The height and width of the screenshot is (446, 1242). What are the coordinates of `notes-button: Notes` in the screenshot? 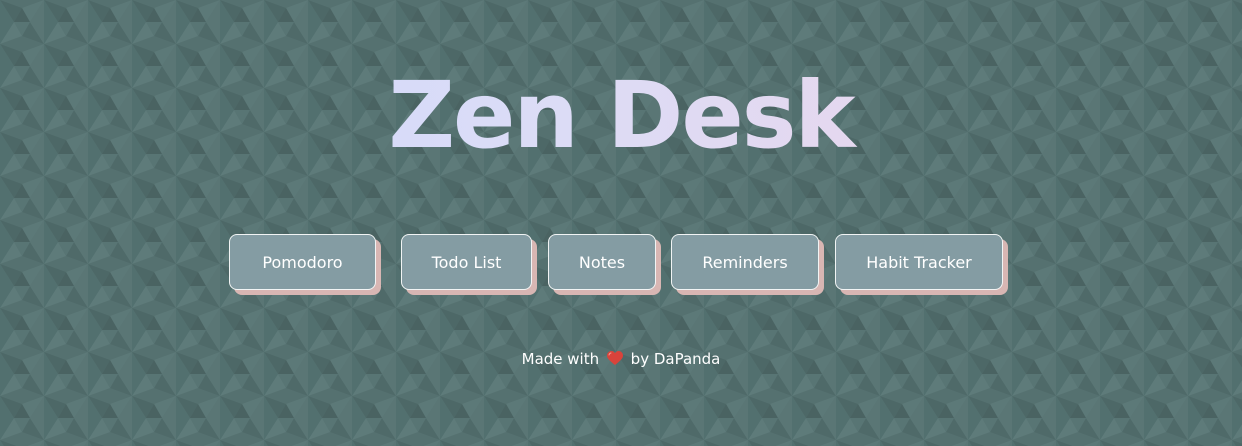 It's located at (602, 262).